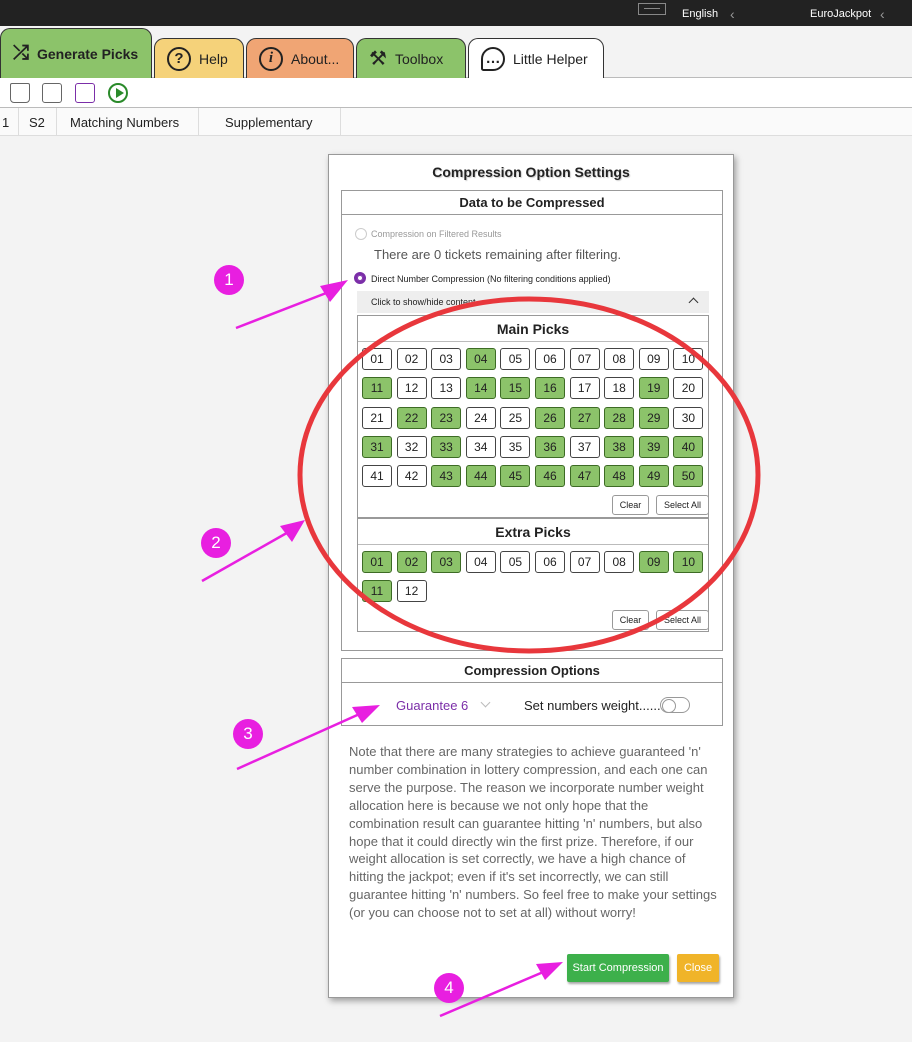 The image size is (912, 1042). I want to click on main-pick-number-cell: 04, so click(480, 359).